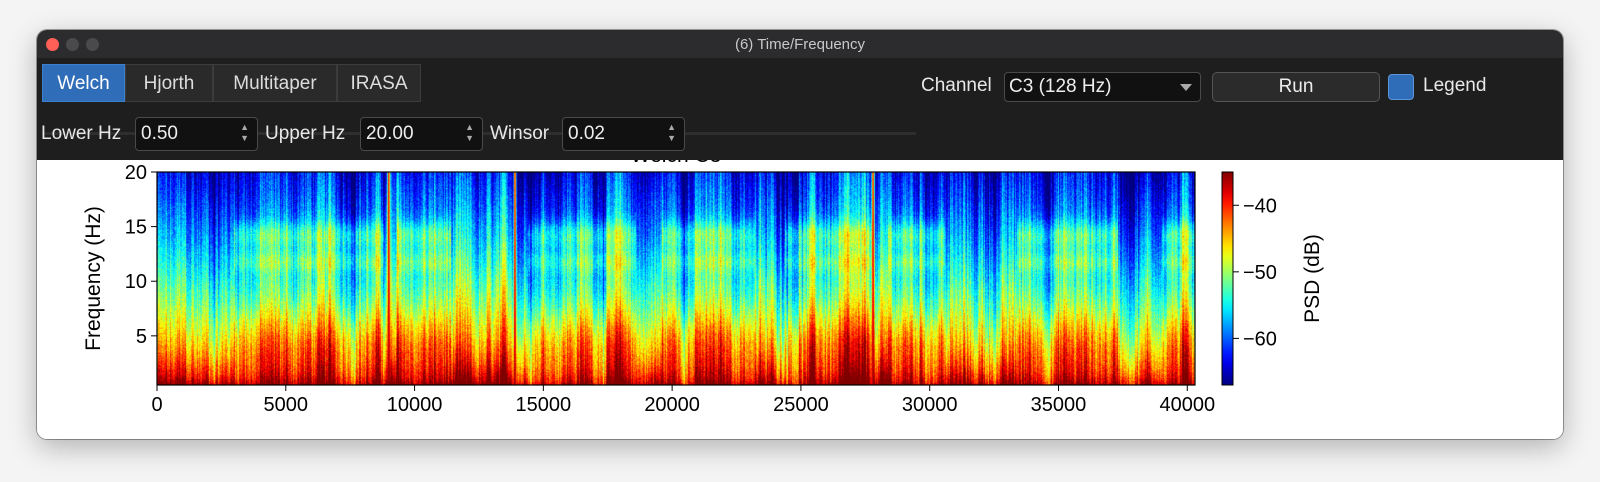 The height and width of the screenshot is (482, 1600). I want to click on lower-hz-value: 0.50, so click(159, 133).